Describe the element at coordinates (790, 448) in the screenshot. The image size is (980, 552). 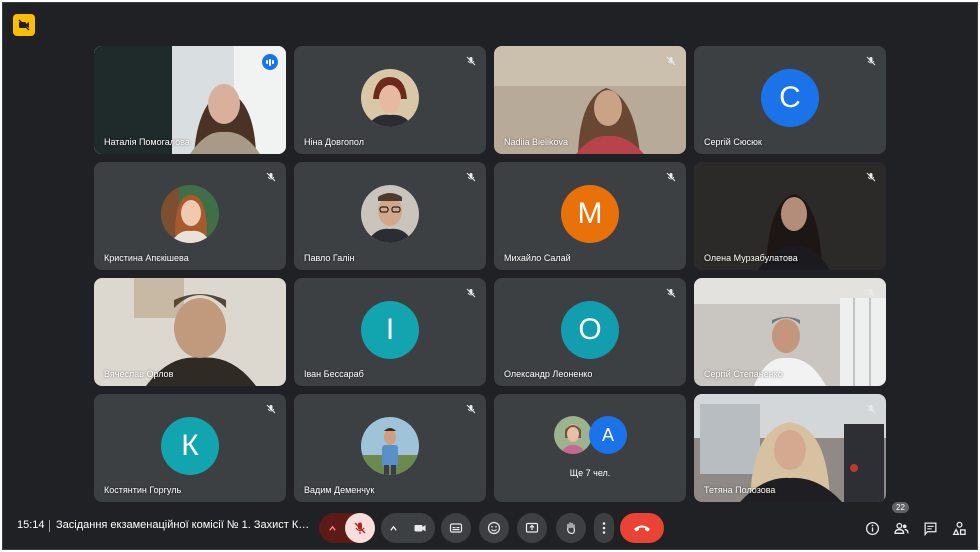
I see `participant-tile: Тетяна Полозова` at that location.